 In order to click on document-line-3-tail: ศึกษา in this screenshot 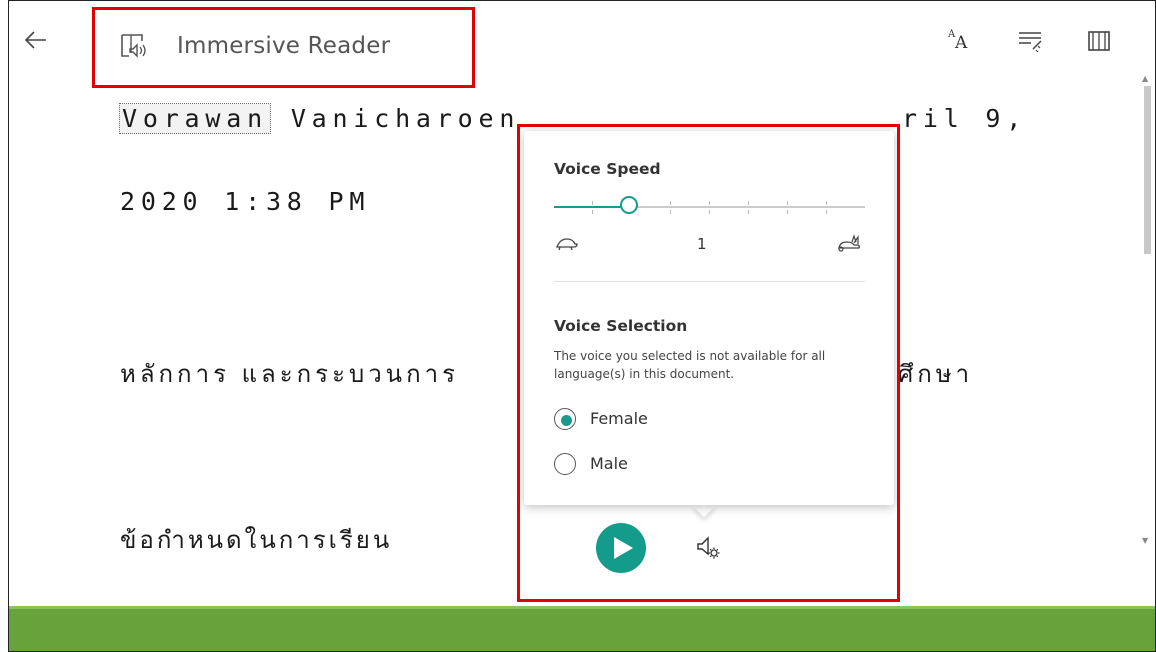, I will do `click(935, 373)`.